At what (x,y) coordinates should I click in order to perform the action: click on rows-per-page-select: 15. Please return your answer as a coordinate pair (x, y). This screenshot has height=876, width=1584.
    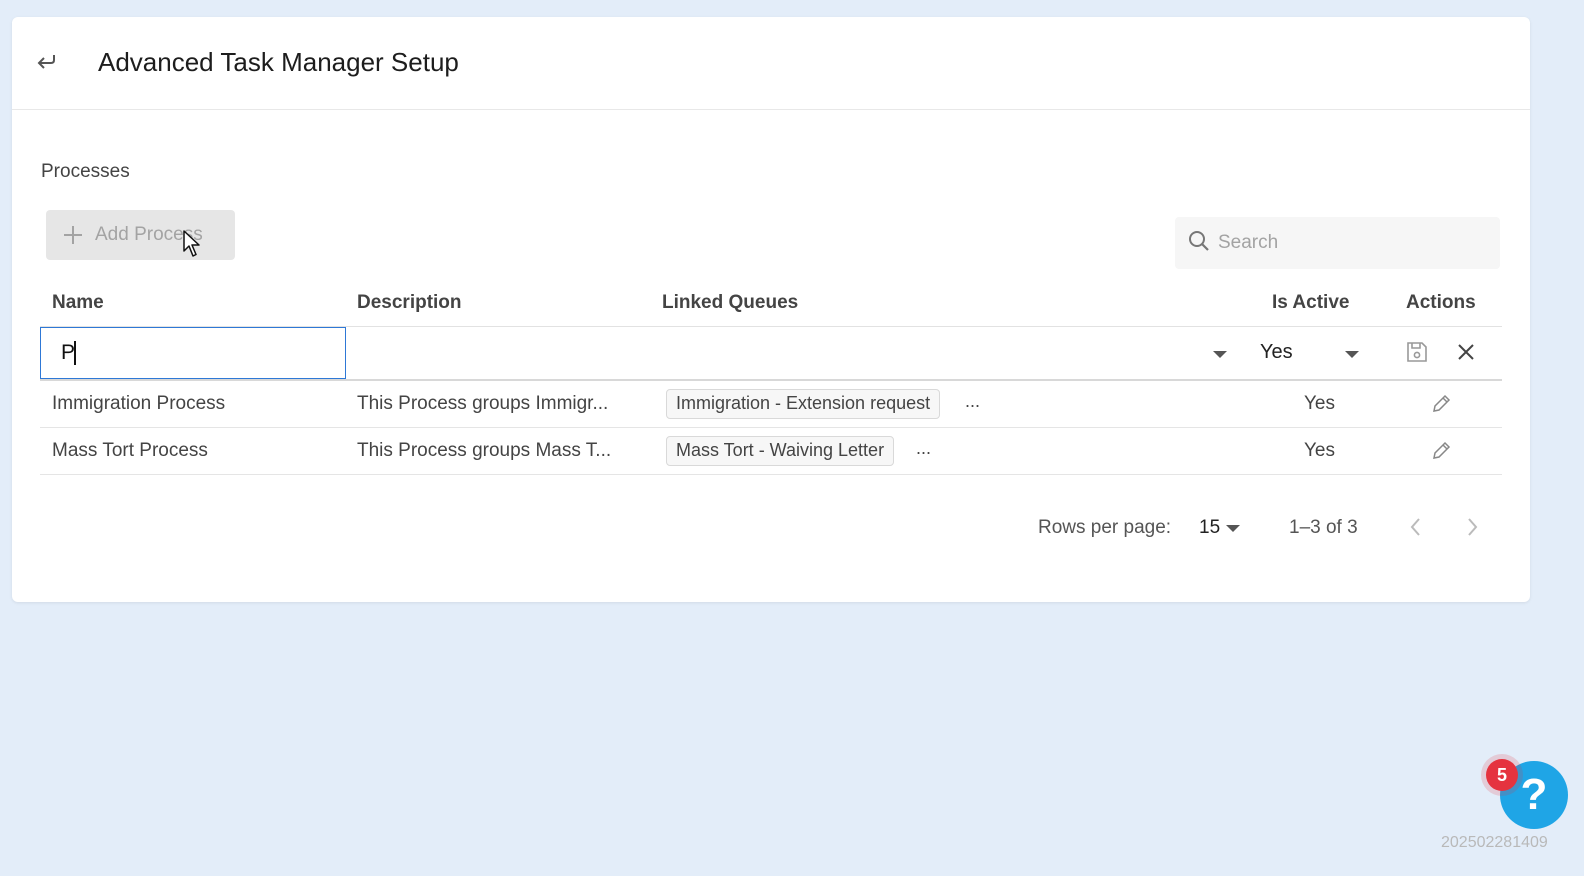
    Looking at the image, I should click on (1209, 528).